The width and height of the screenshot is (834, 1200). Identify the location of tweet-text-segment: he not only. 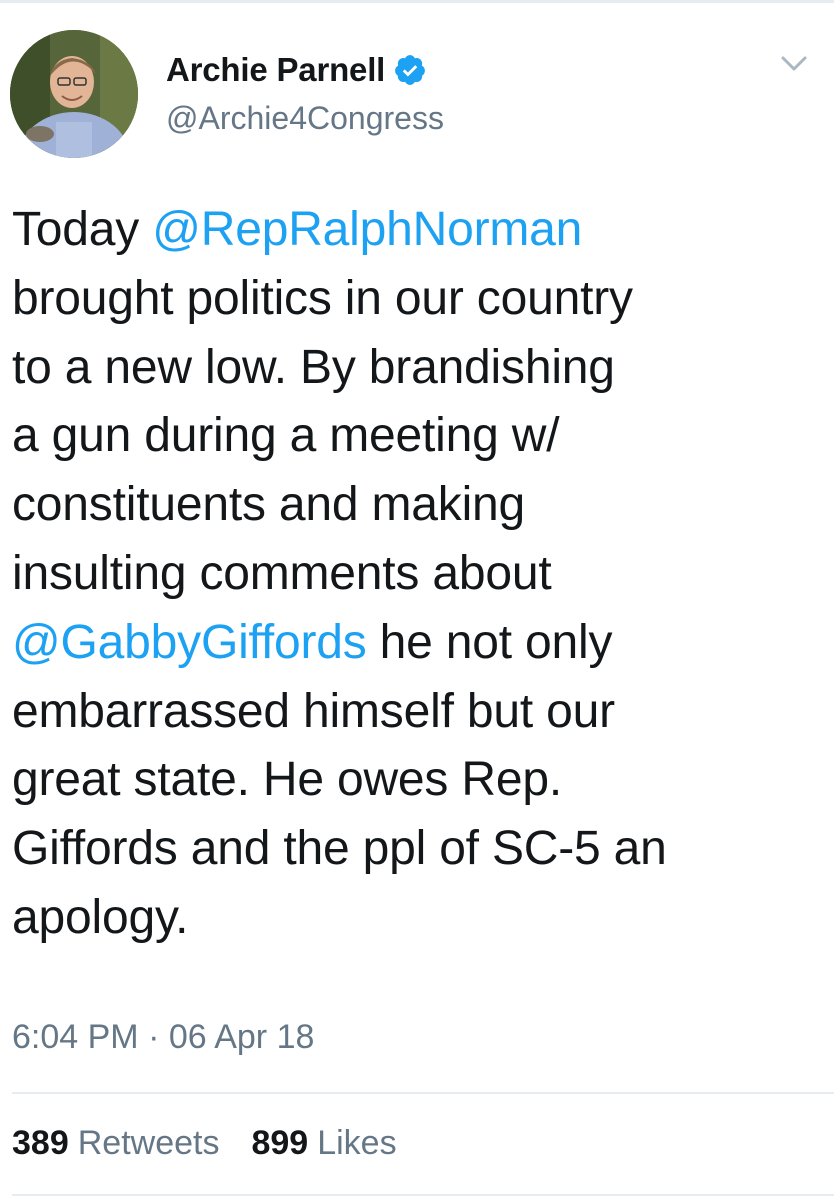
(489, 642).